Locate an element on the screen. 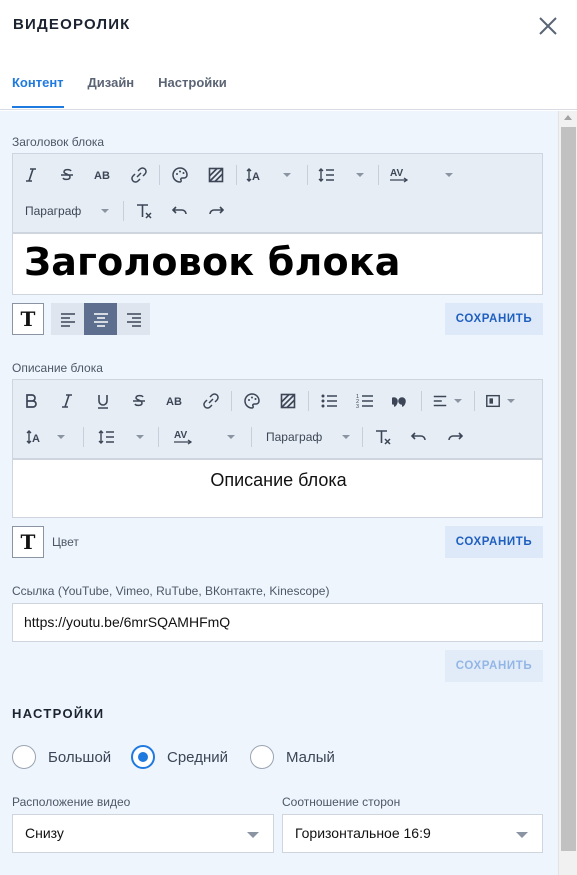 The height and width of the screenshot is (875, 577). description-toolbar: AB 123 A AV Параграф is located at coordinates (277, 419).